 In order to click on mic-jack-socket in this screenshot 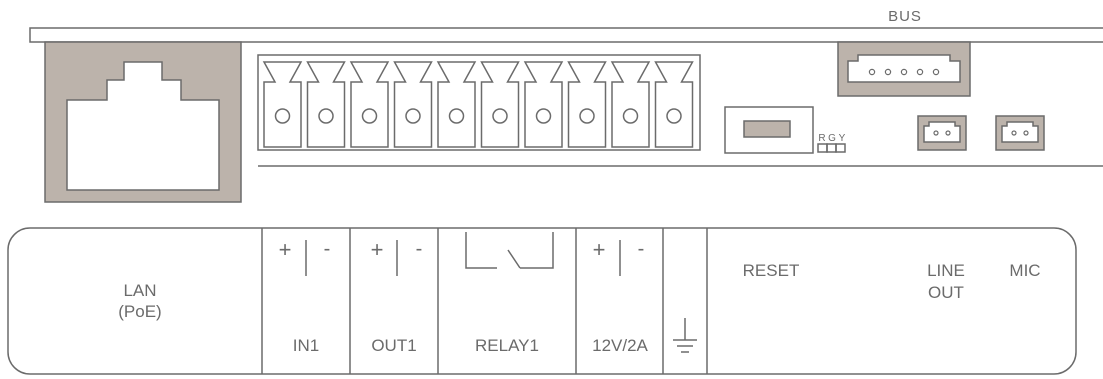, I will do `click(1020, 132)`.